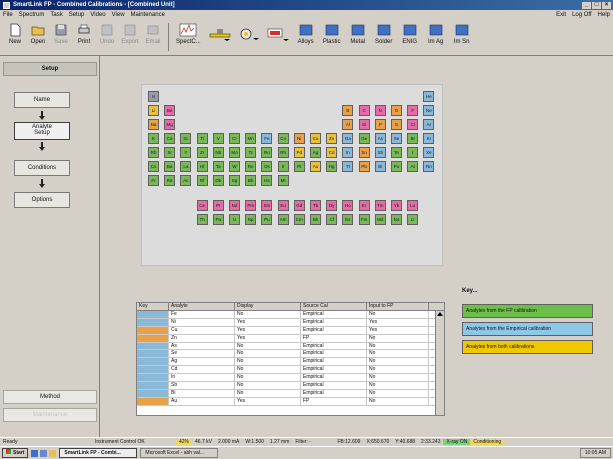 The image size is (613, 459). What do you see at coordinates (384, 34) in the screenshot?
I see `app-solder: Solder` at bounding box center [384, 34].